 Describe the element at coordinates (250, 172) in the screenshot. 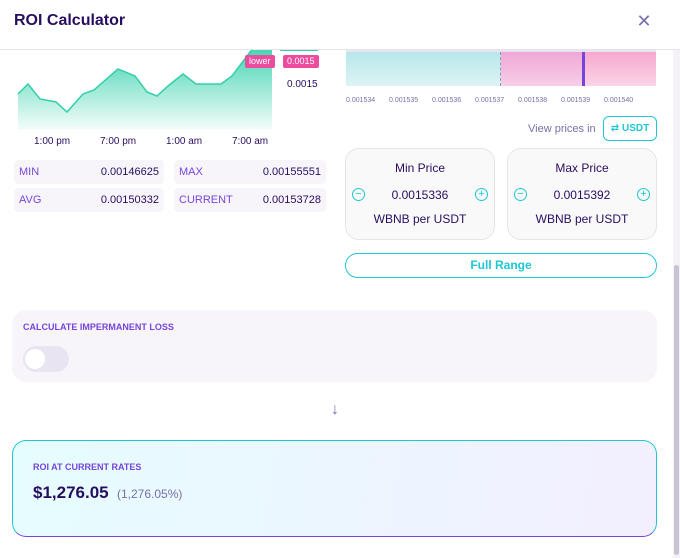

I see `stat-max: MAX 0.00155551` at that location.